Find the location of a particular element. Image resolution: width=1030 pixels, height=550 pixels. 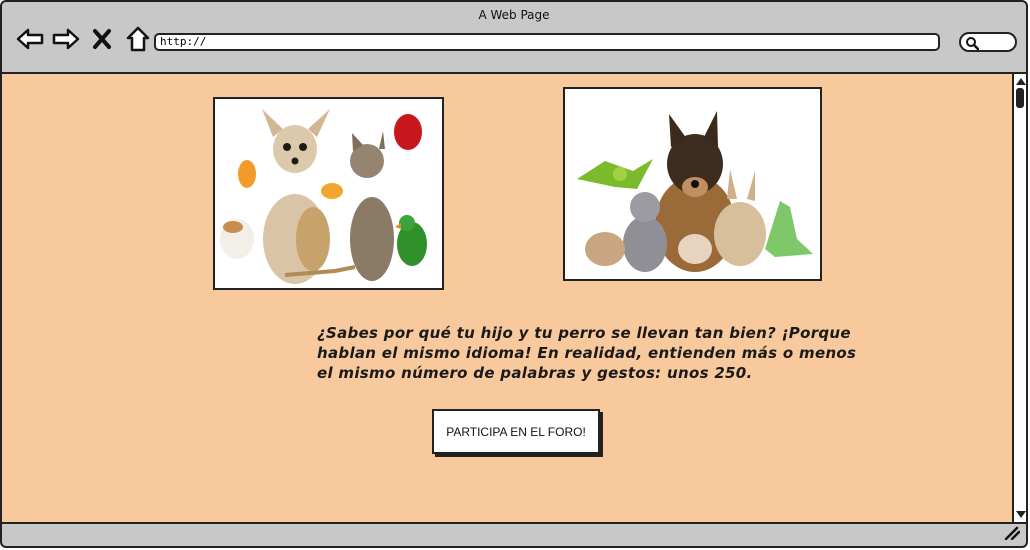

search-input is located at coordinates (988, 42).